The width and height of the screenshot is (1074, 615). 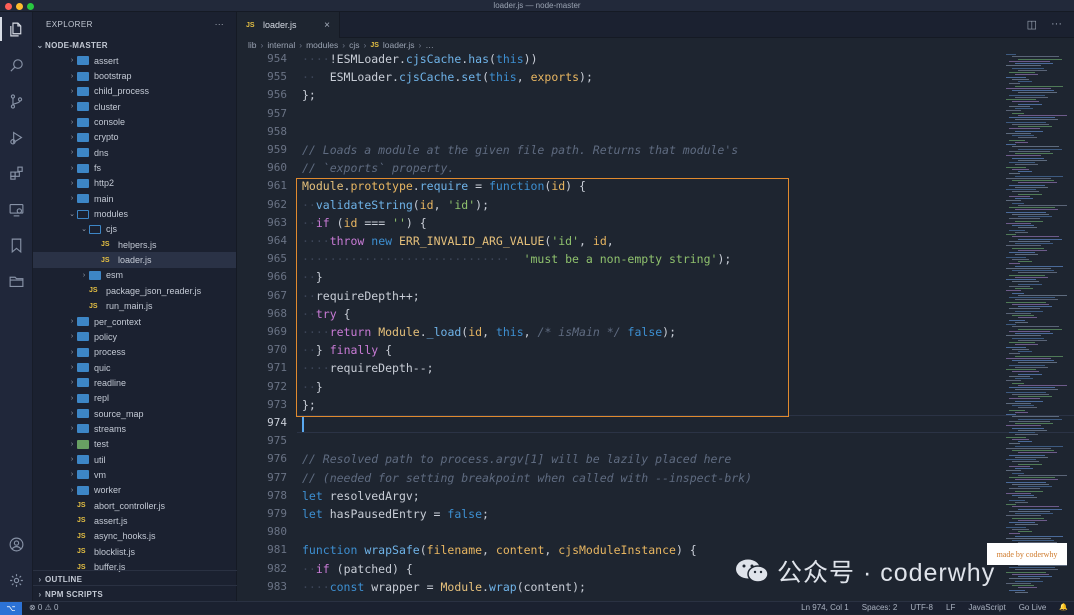 What do you see at coordinates (134, 336) in the screenshot?
I see `folder-item: › policy` at bounding box center [134, 336].